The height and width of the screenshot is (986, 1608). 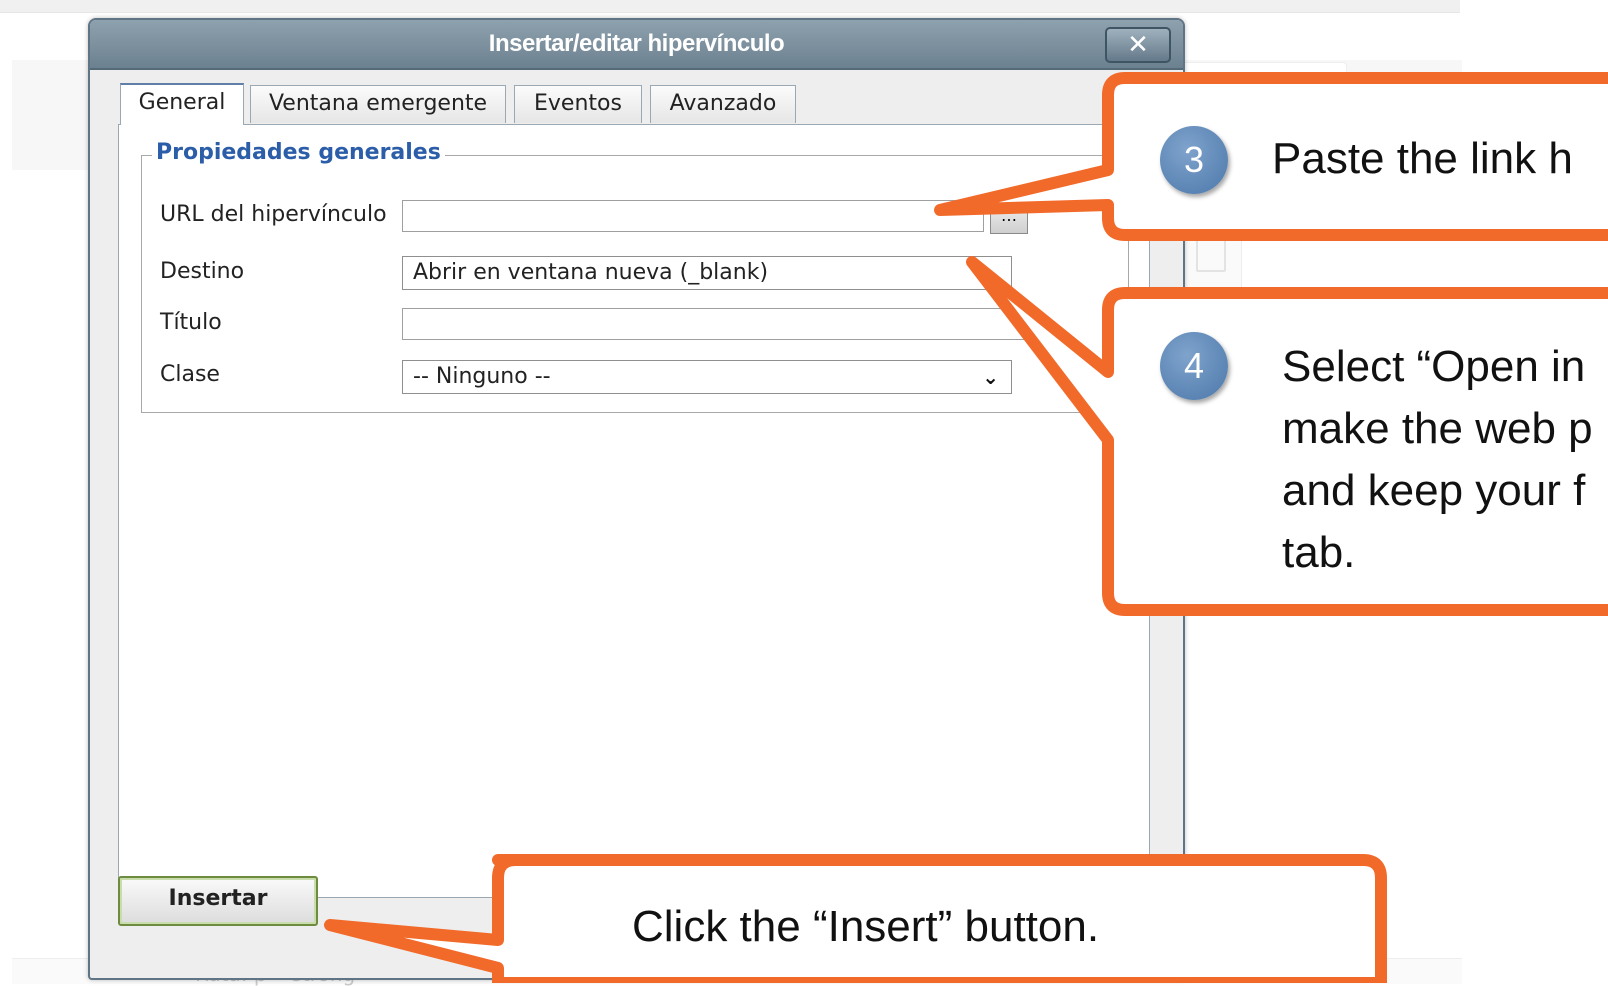 What do you see at coordinates (378, 104) in the screenshot?
I see `tab-popup-window: Ventana emergente` at bounding box center [378, 104].